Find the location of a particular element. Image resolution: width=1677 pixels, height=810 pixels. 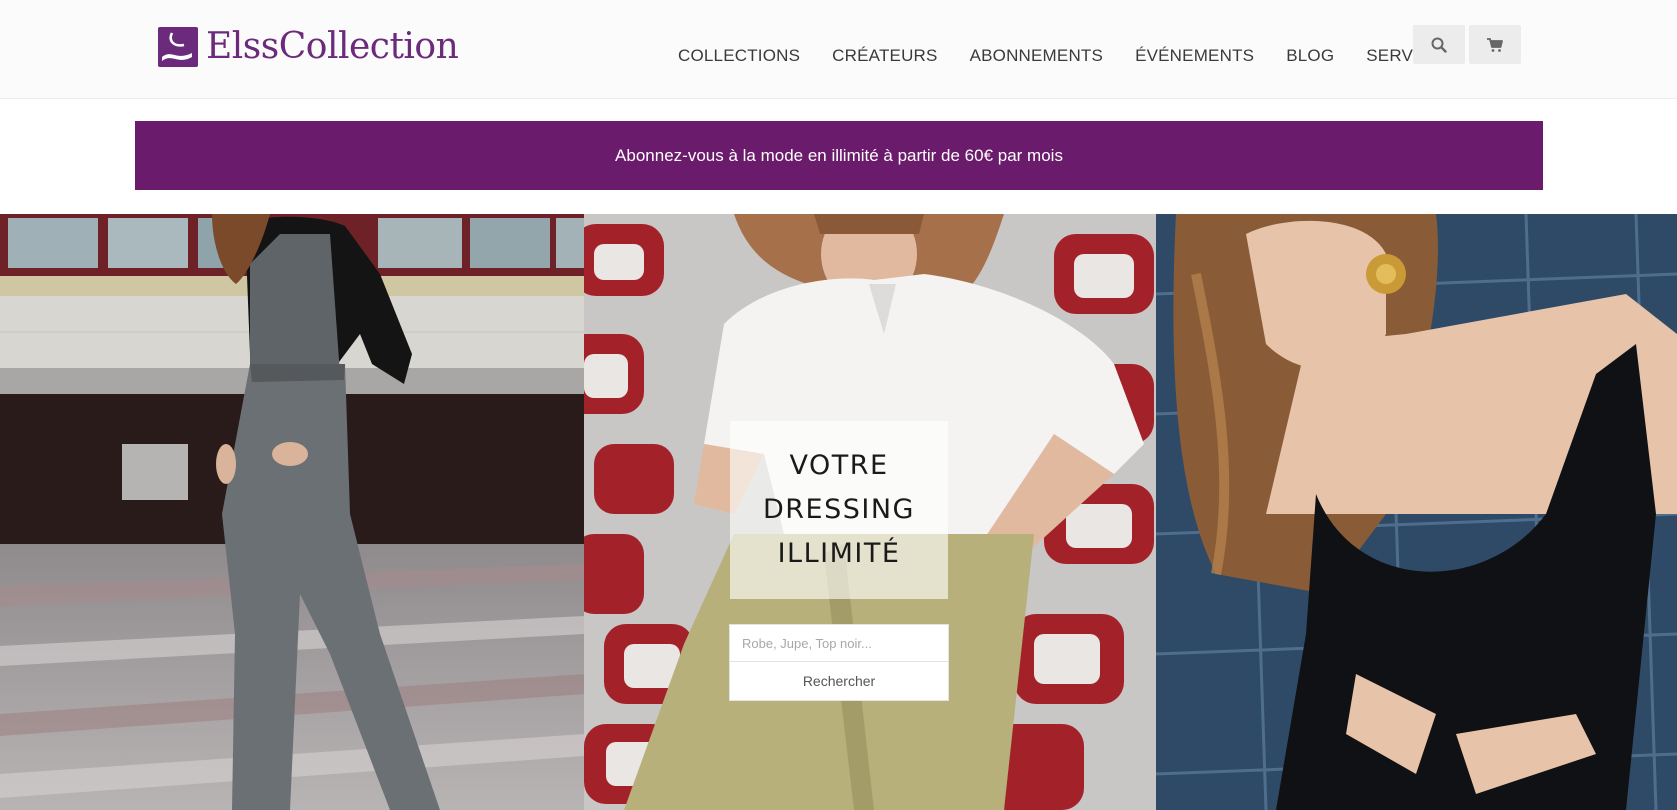

search-button is located at coordinates (1439, 44).